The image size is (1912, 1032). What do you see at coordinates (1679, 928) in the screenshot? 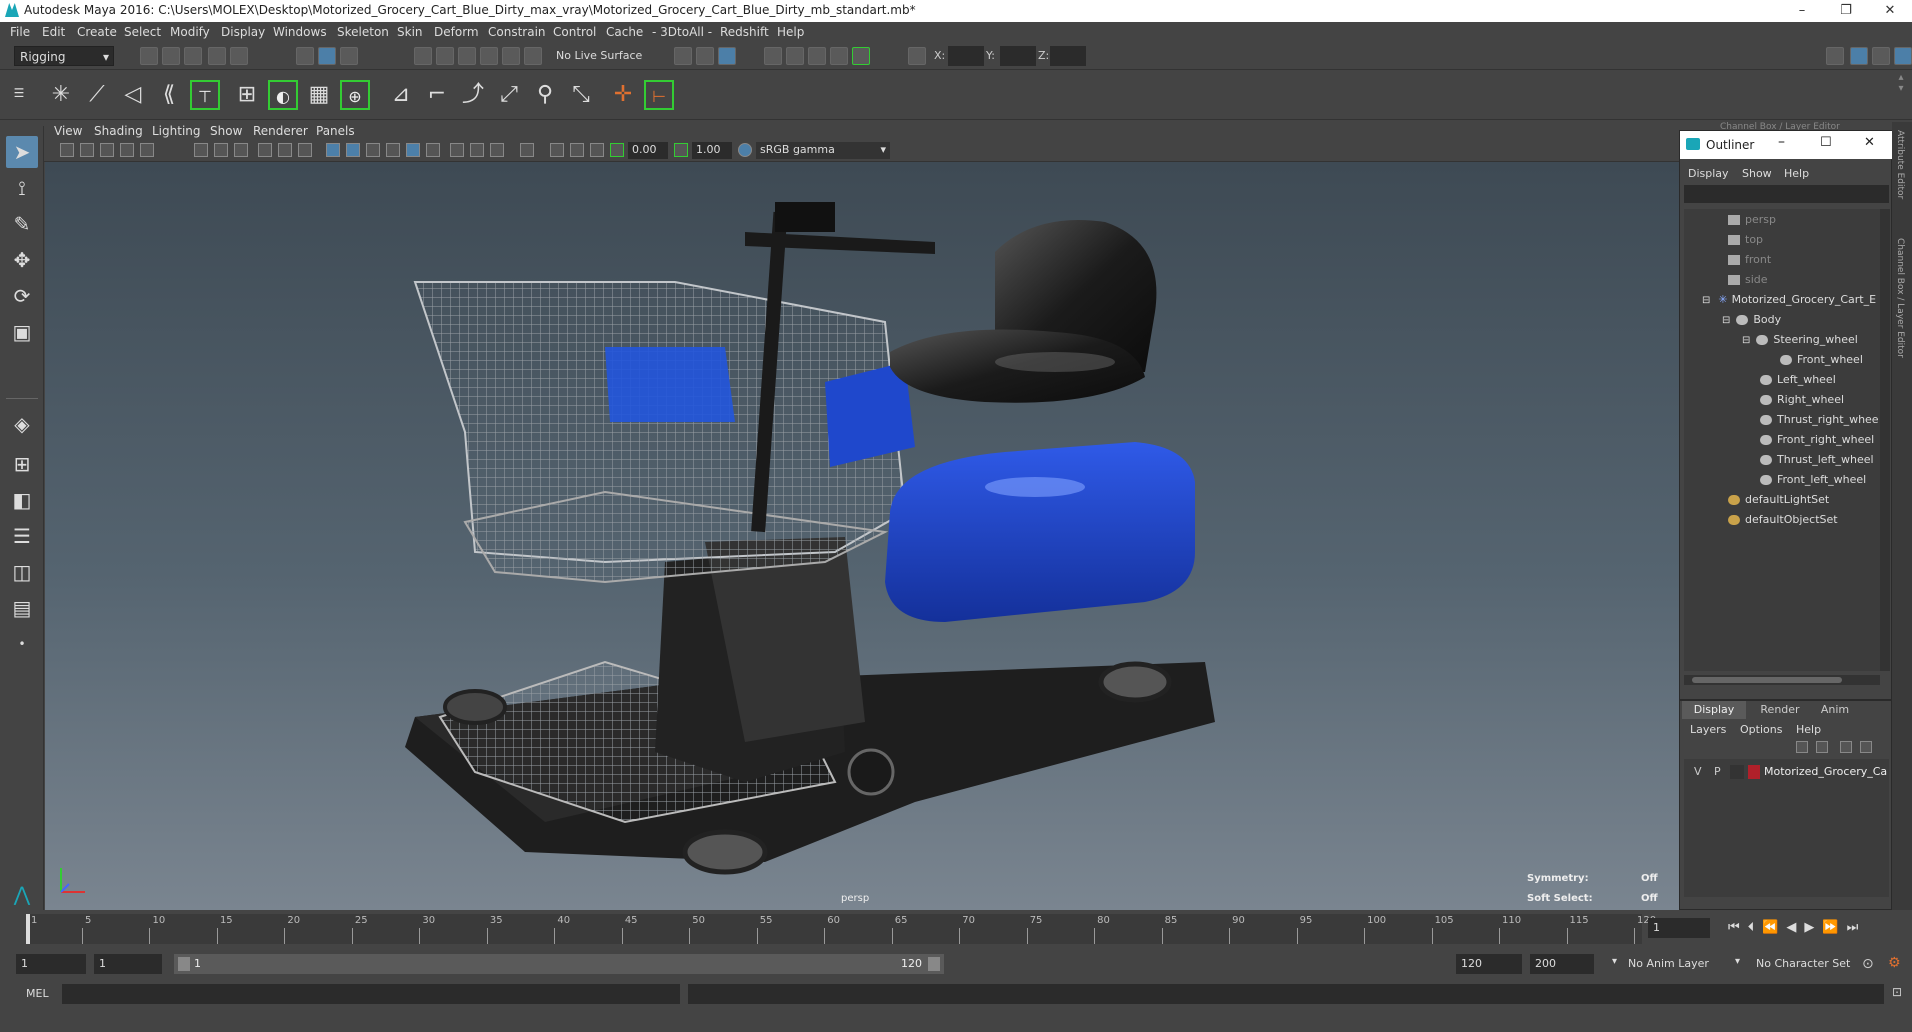
I see `current-frame-input: 1` at bounding box center [1679, 928].